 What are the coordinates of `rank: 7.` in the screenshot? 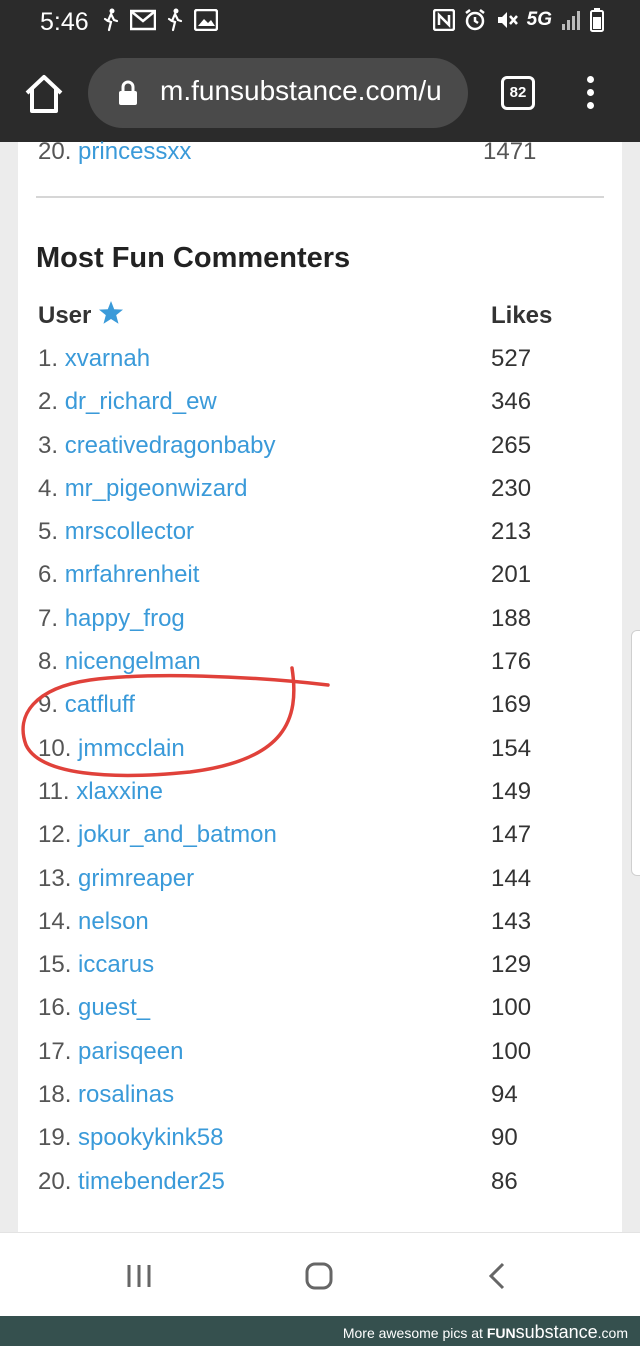 It's located at (48, 618).